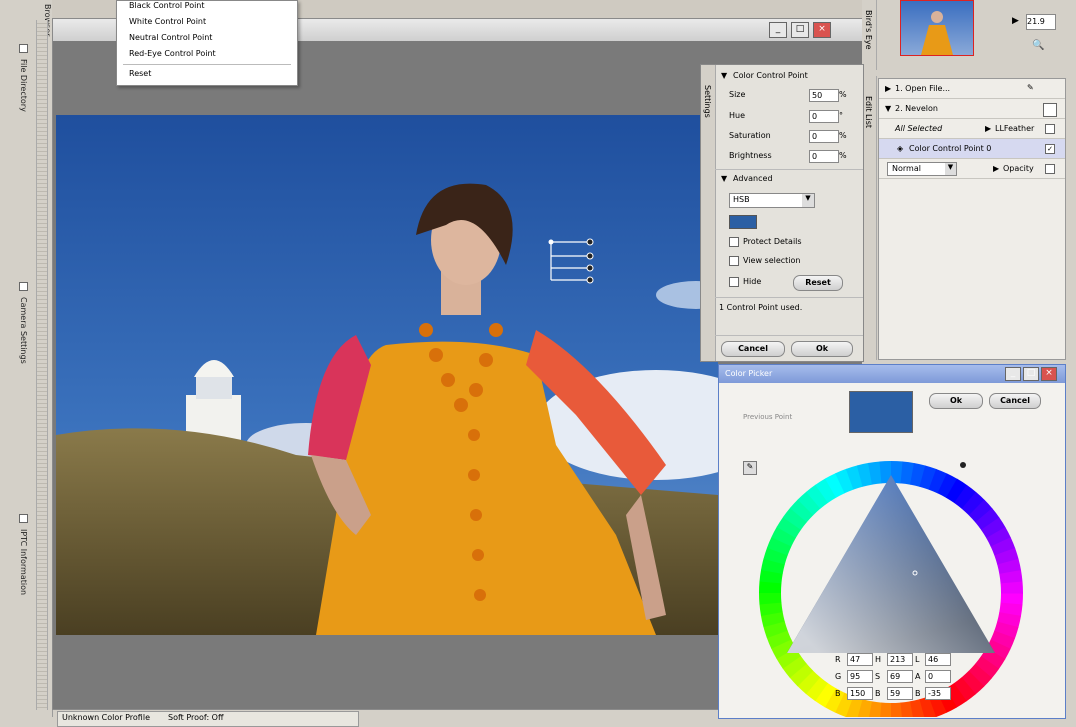  What do you see at coordinates (167, 5) in the screenshot?
I see `menu-item-black-control-point: Black Control Point` at bounding box center [167, 5].